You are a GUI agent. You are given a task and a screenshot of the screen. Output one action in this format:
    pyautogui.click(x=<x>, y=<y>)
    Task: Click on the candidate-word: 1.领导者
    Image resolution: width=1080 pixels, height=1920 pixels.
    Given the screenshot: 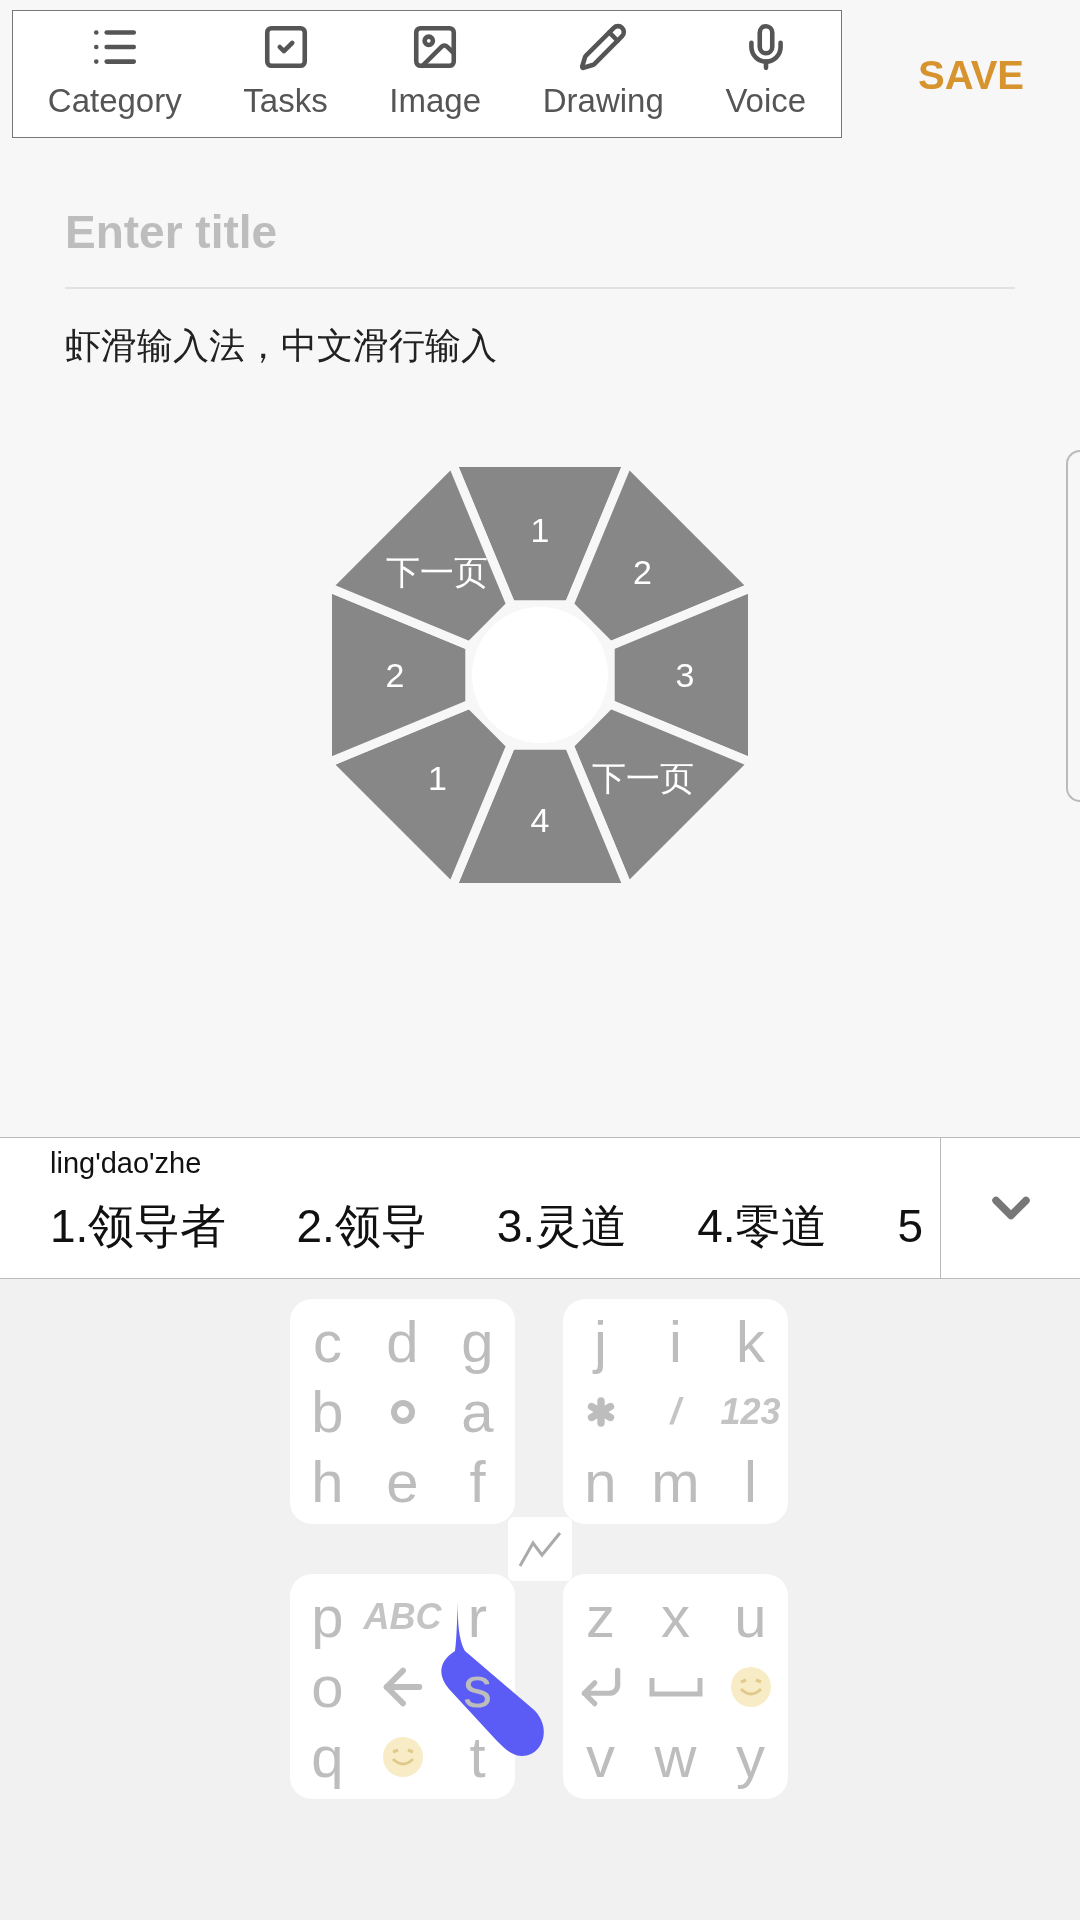 What is the action you would take?
    pyautogui.click(x=138, y=1226)
    